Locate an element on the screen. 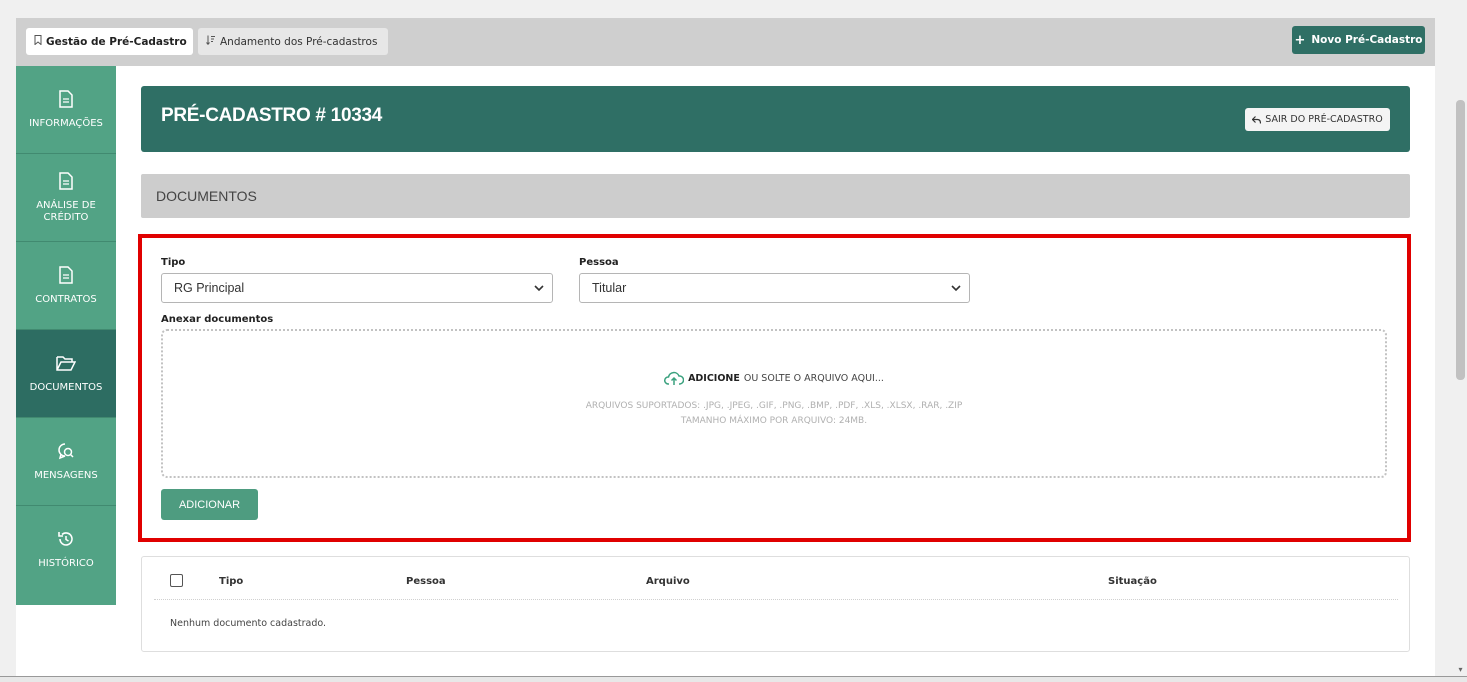 This screenshot has width=1467, height=682. plus-icon: + is located at coordinates (1300, 40).